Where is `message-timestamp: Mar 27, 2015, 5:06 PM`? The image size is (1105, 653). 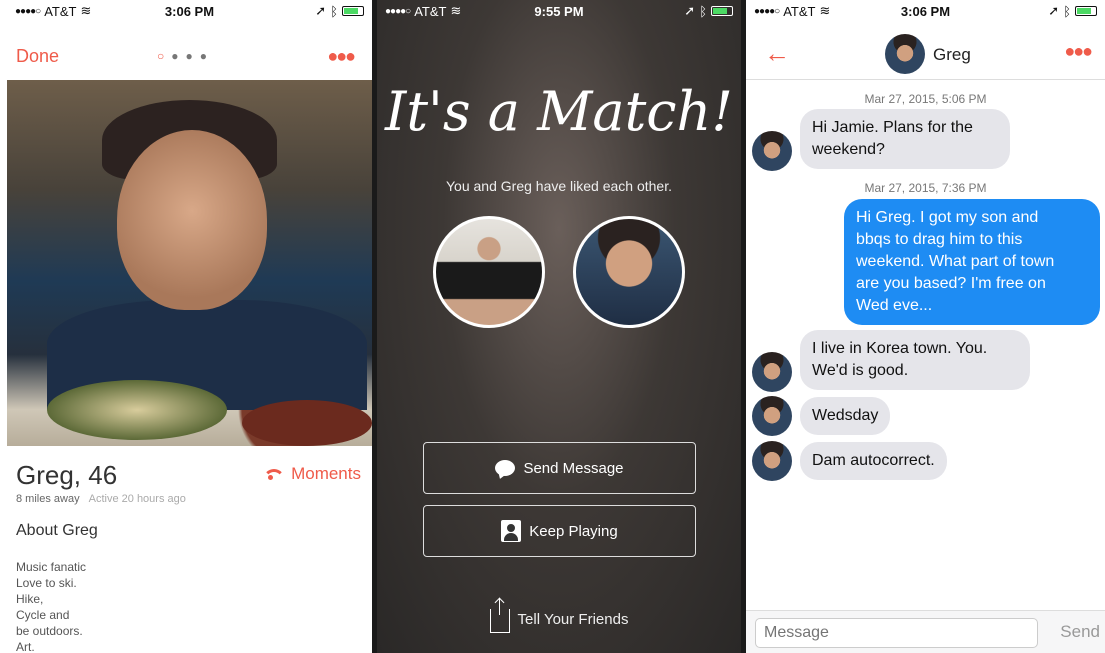 message-timestamp: Mar 27, 2015, 5:06 PM is located at coordinates (925, 99).